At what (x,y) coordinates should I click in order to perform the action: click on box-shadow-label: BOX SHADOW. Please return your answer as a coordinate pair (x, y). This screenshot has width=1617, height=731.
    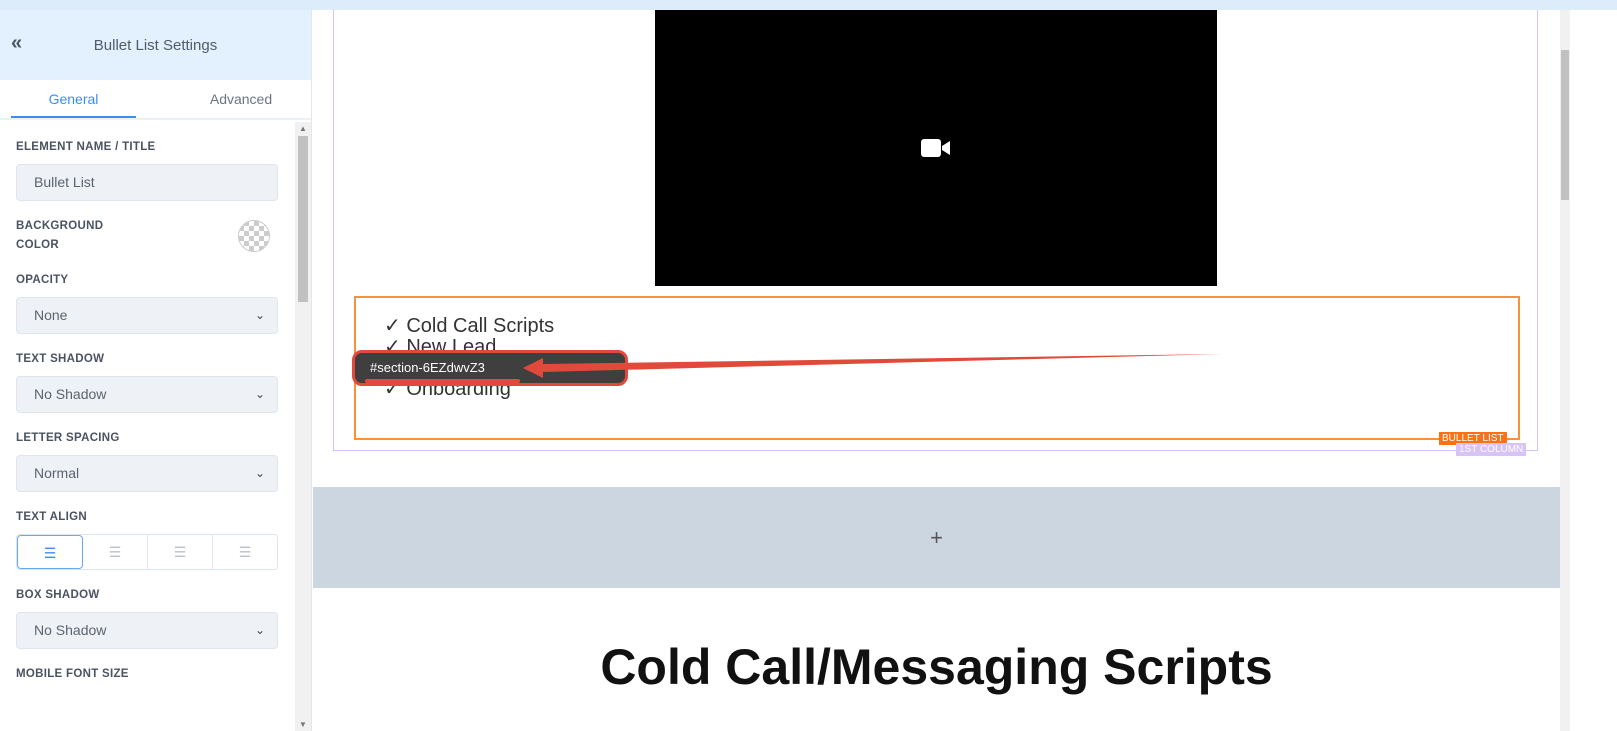
    Looking at the image, I should click on (58, 595).